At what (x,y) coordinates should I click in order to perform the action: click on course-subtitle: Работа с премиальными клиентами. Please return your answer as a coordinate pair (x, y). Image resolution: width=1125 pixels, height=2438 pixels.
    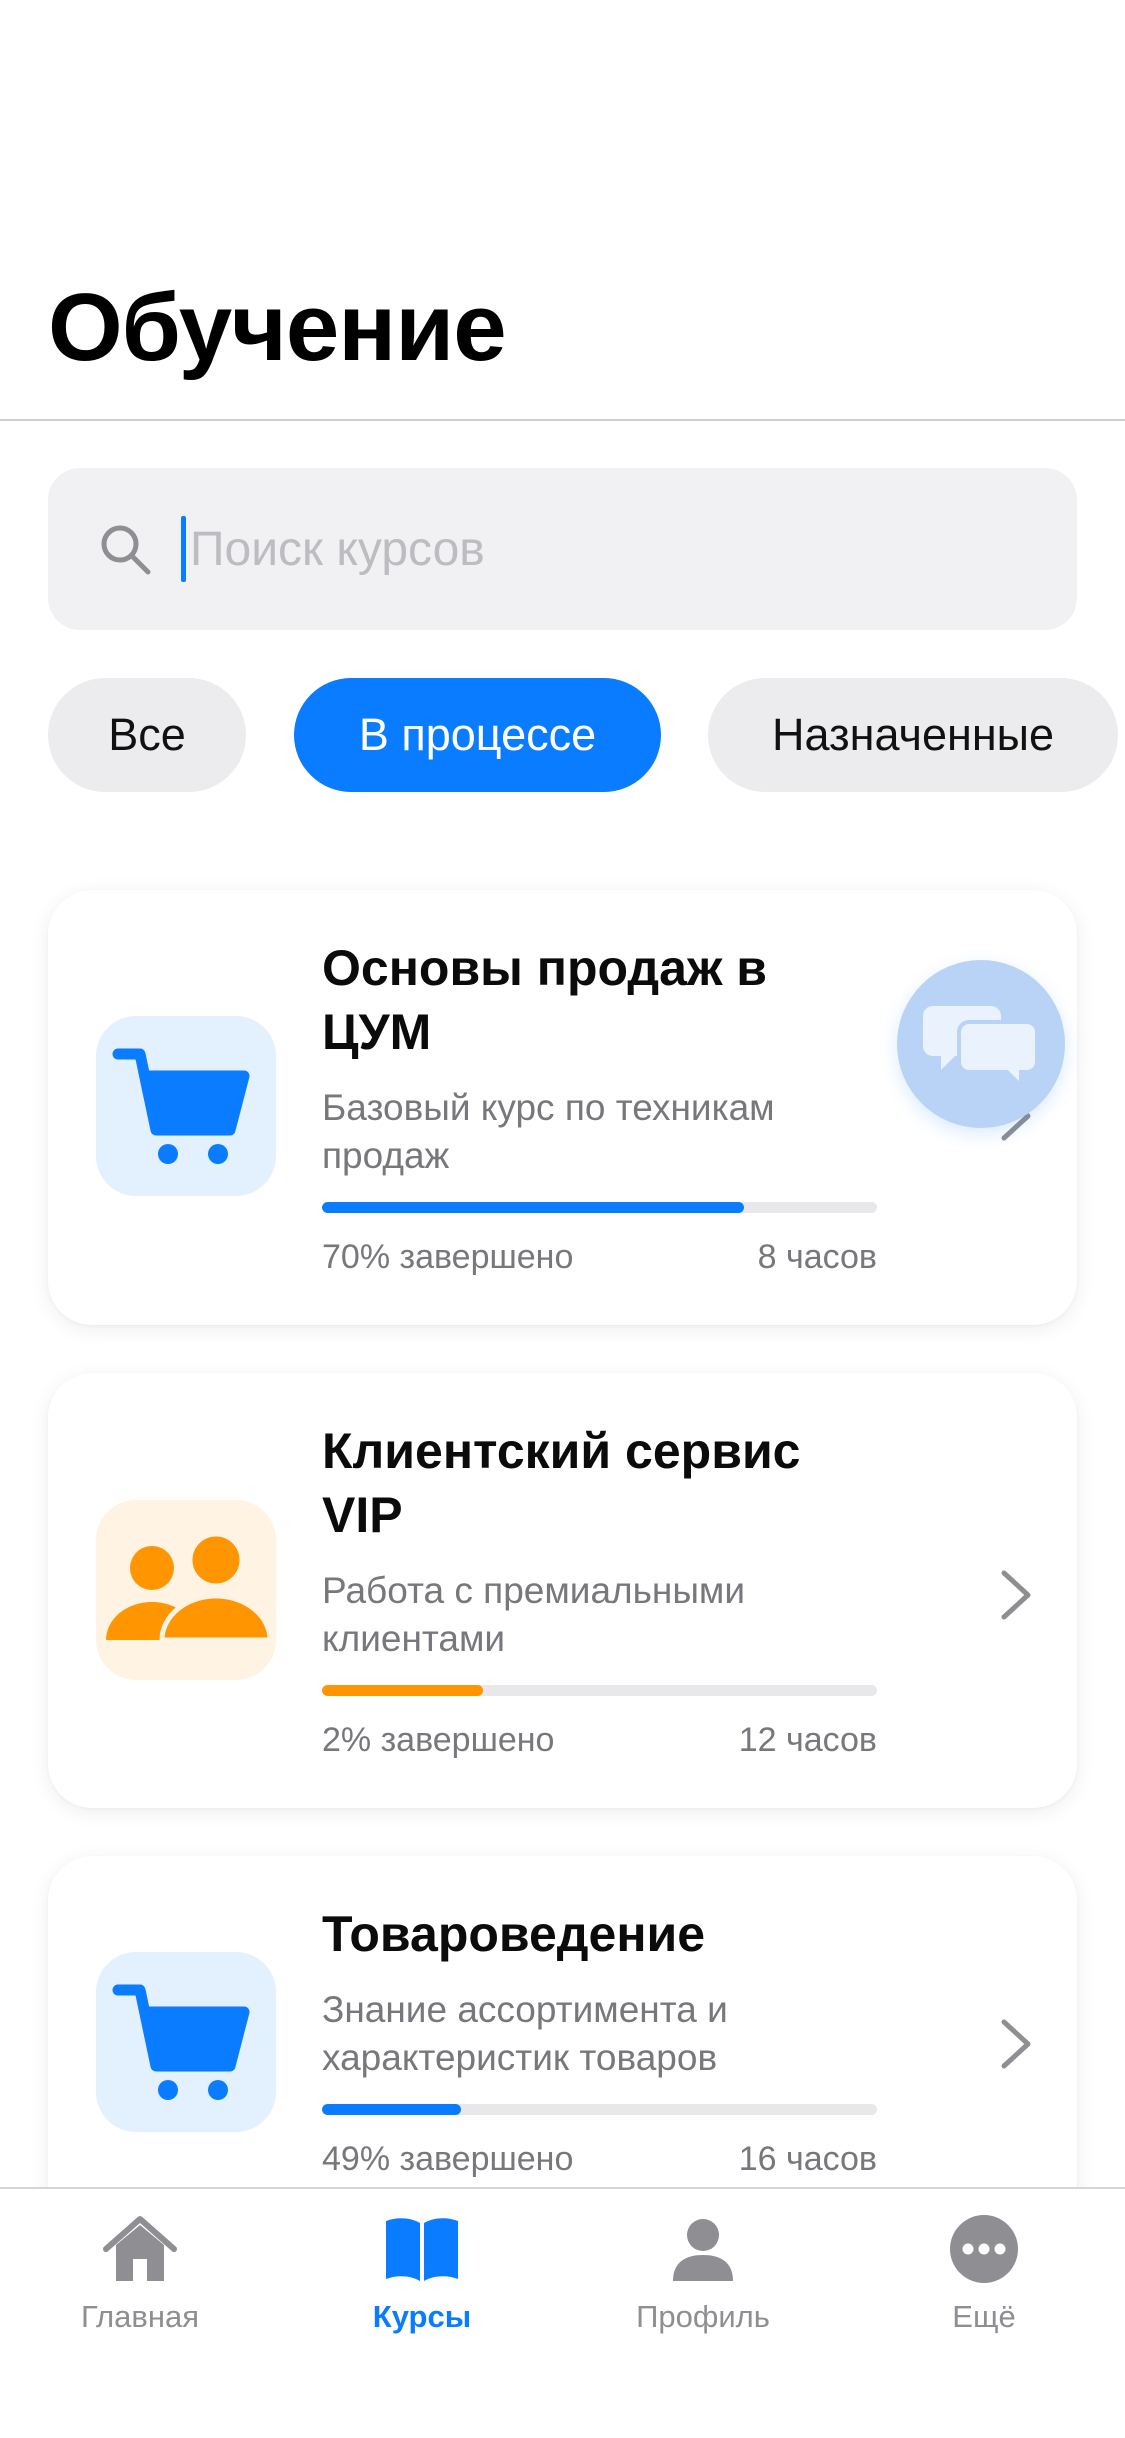
    Looking at the image, I should click on (534, 1614).